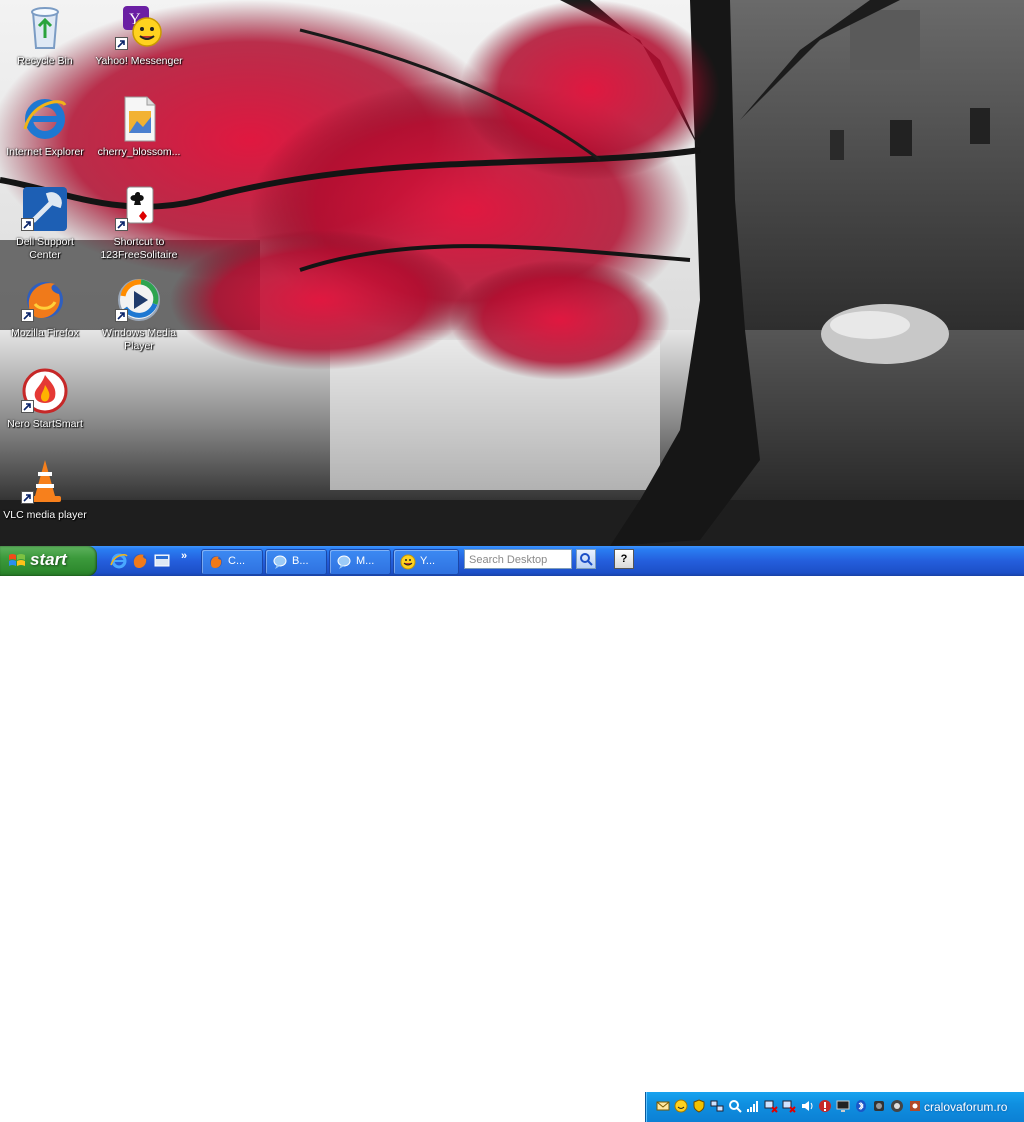 This screenshot has width=1024, height=1122. What do you see at coordinates (681, 1106) in the screenshot?
I see `yahoo-icon` at bounding box center [681, 1106].